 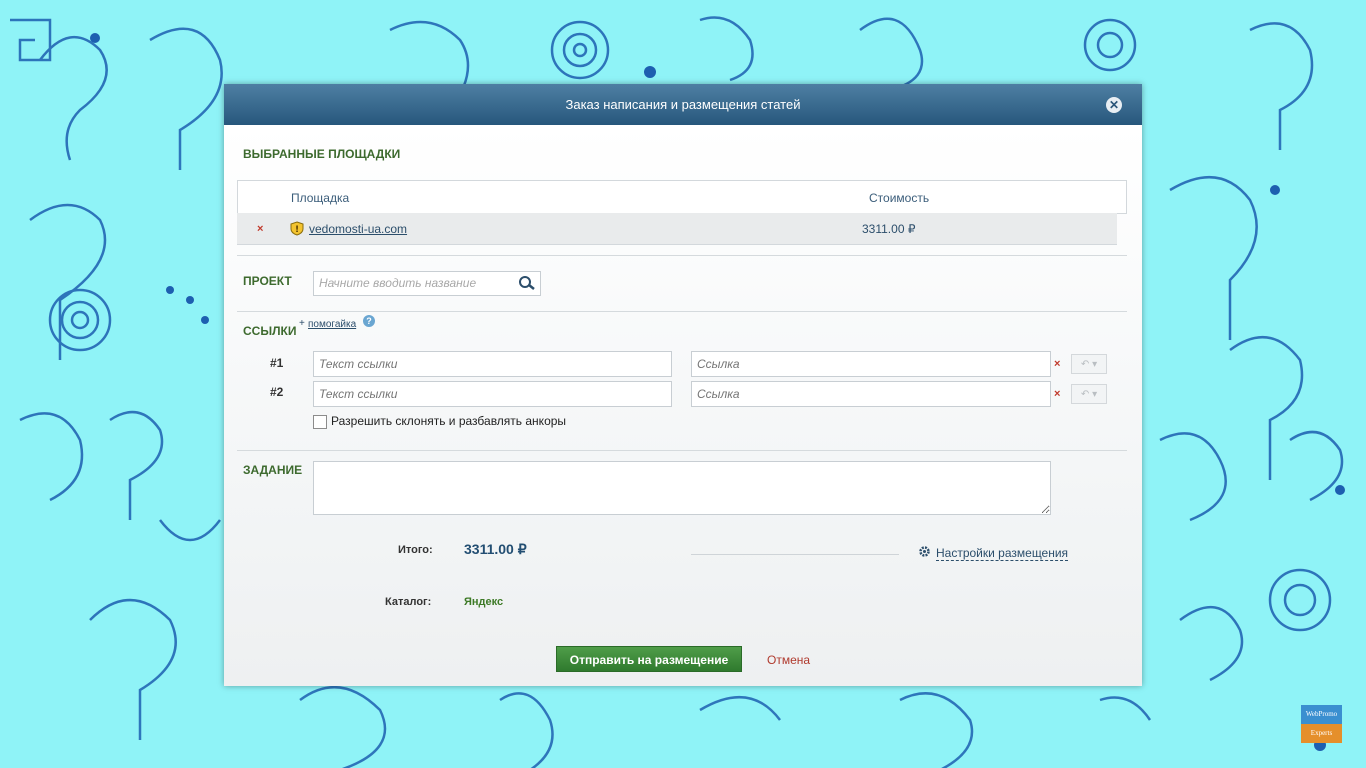 I want to click on helper-plus: +, so click(x=302, y=323).